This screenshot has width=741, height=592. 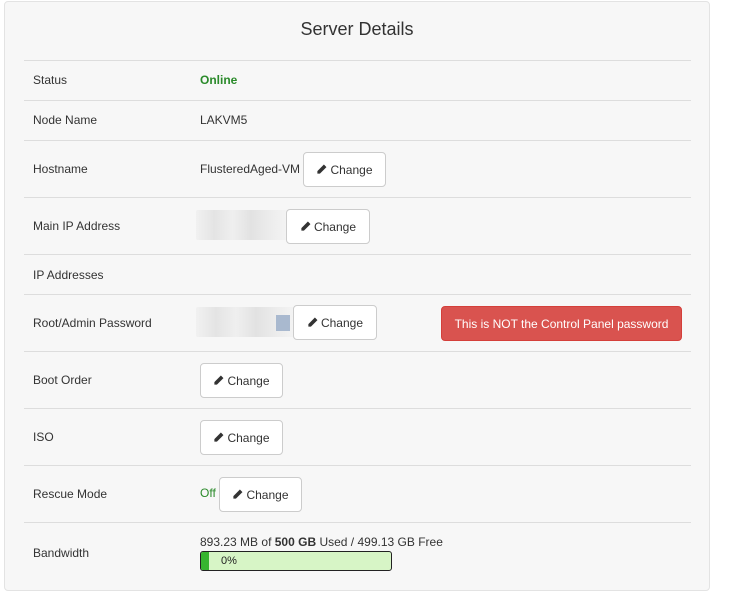 I want to click on root-password-change-button: Change, so click(x=335, y=322).